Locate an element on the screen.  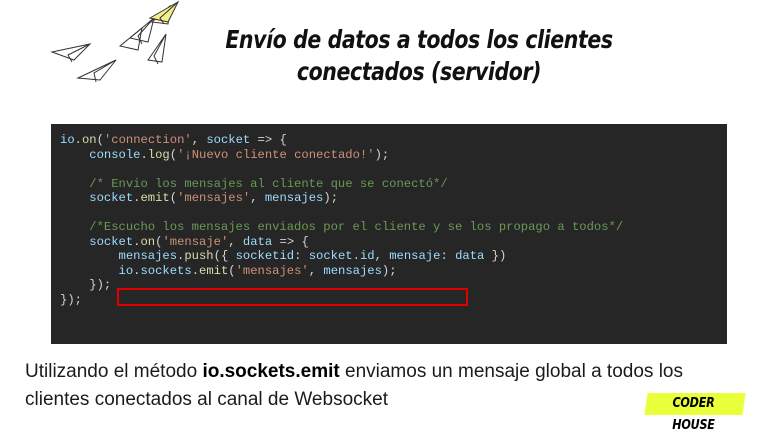
code-token: id is located at coordinates (367, 256).